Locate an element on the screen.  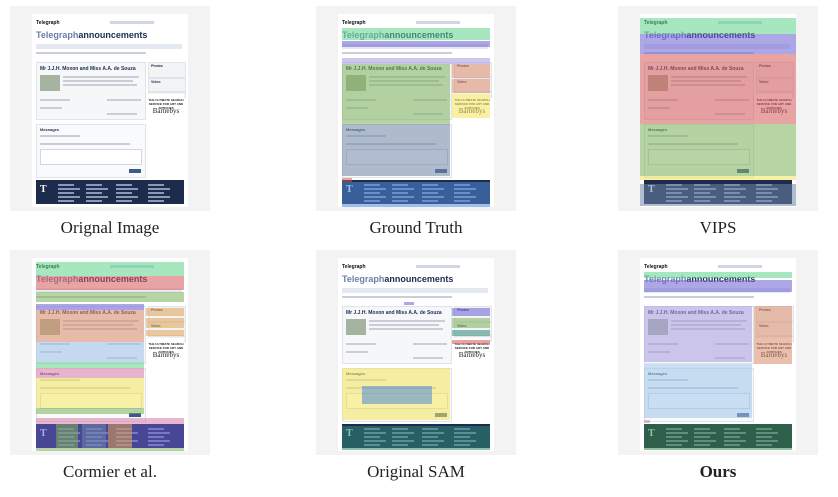
caption-vips: VIPS is located at coordinates (718, 227).